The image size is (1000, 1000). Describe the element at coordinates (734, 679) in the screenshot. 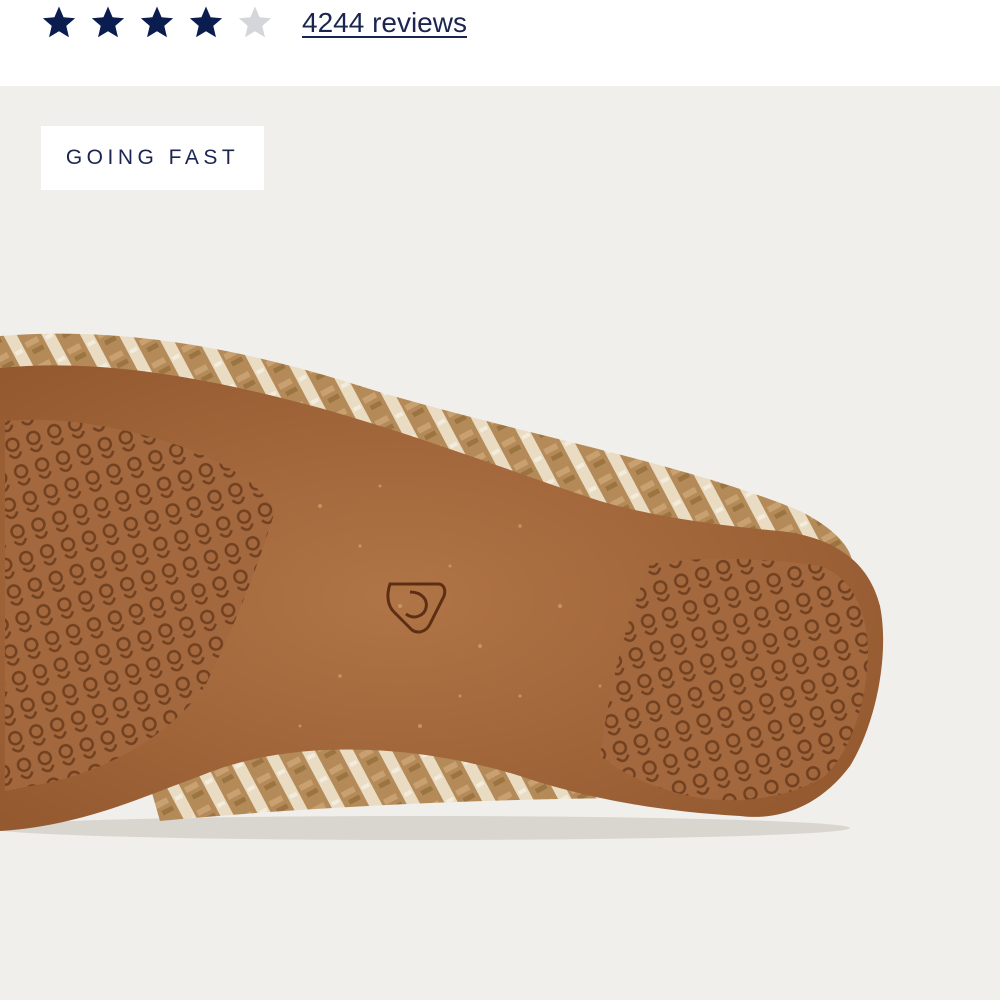

I see `forefoot-tread` at that location.